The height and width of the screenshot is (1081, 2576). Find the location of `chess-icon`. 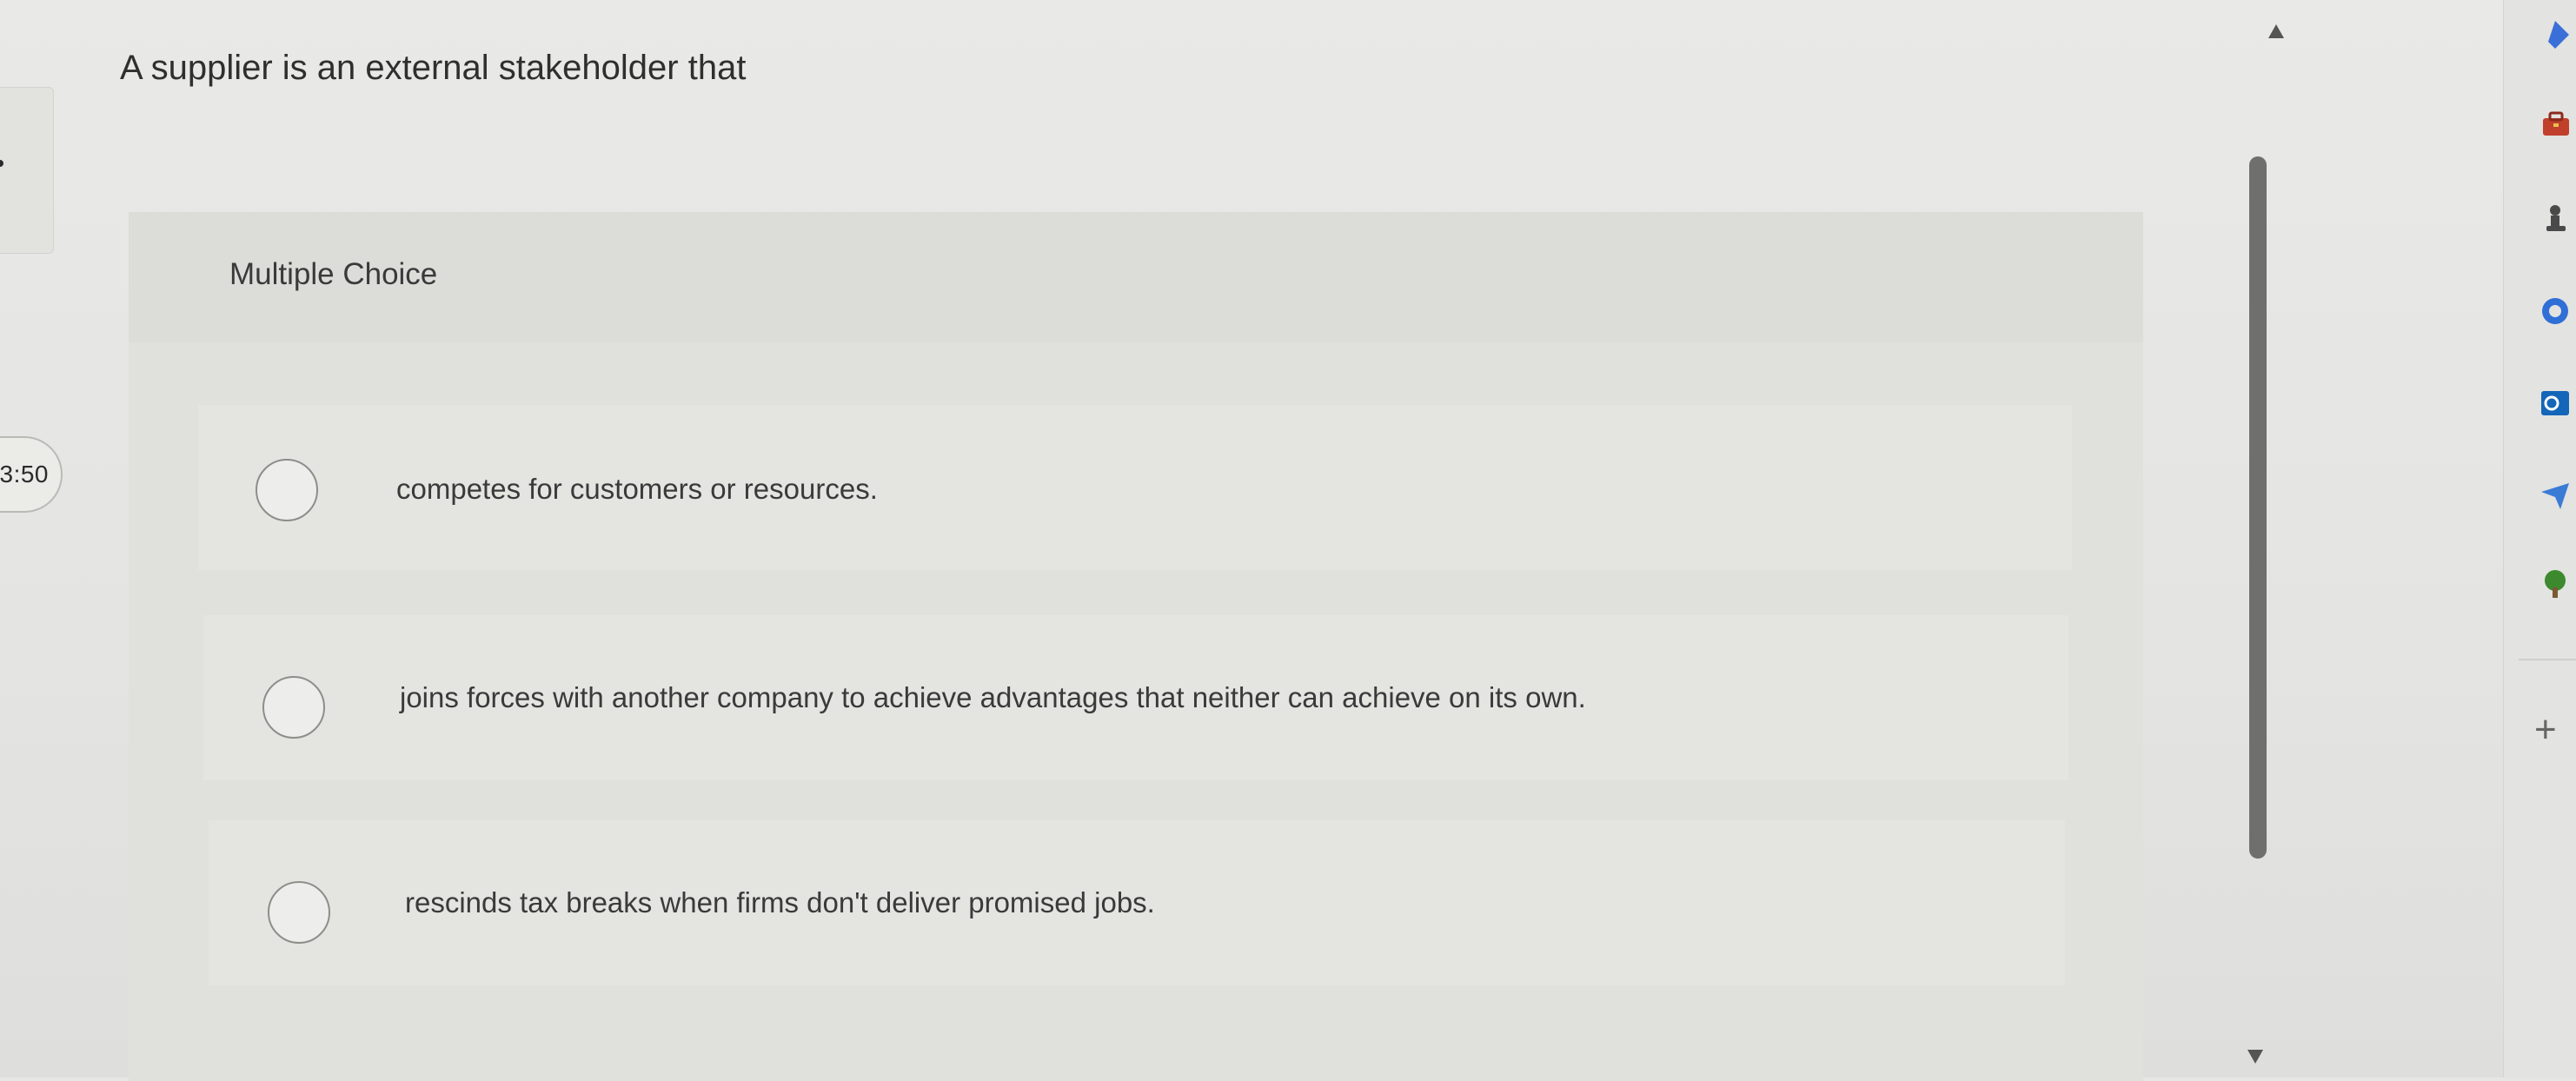

chess-icon is located at coordinates (2555, 219).